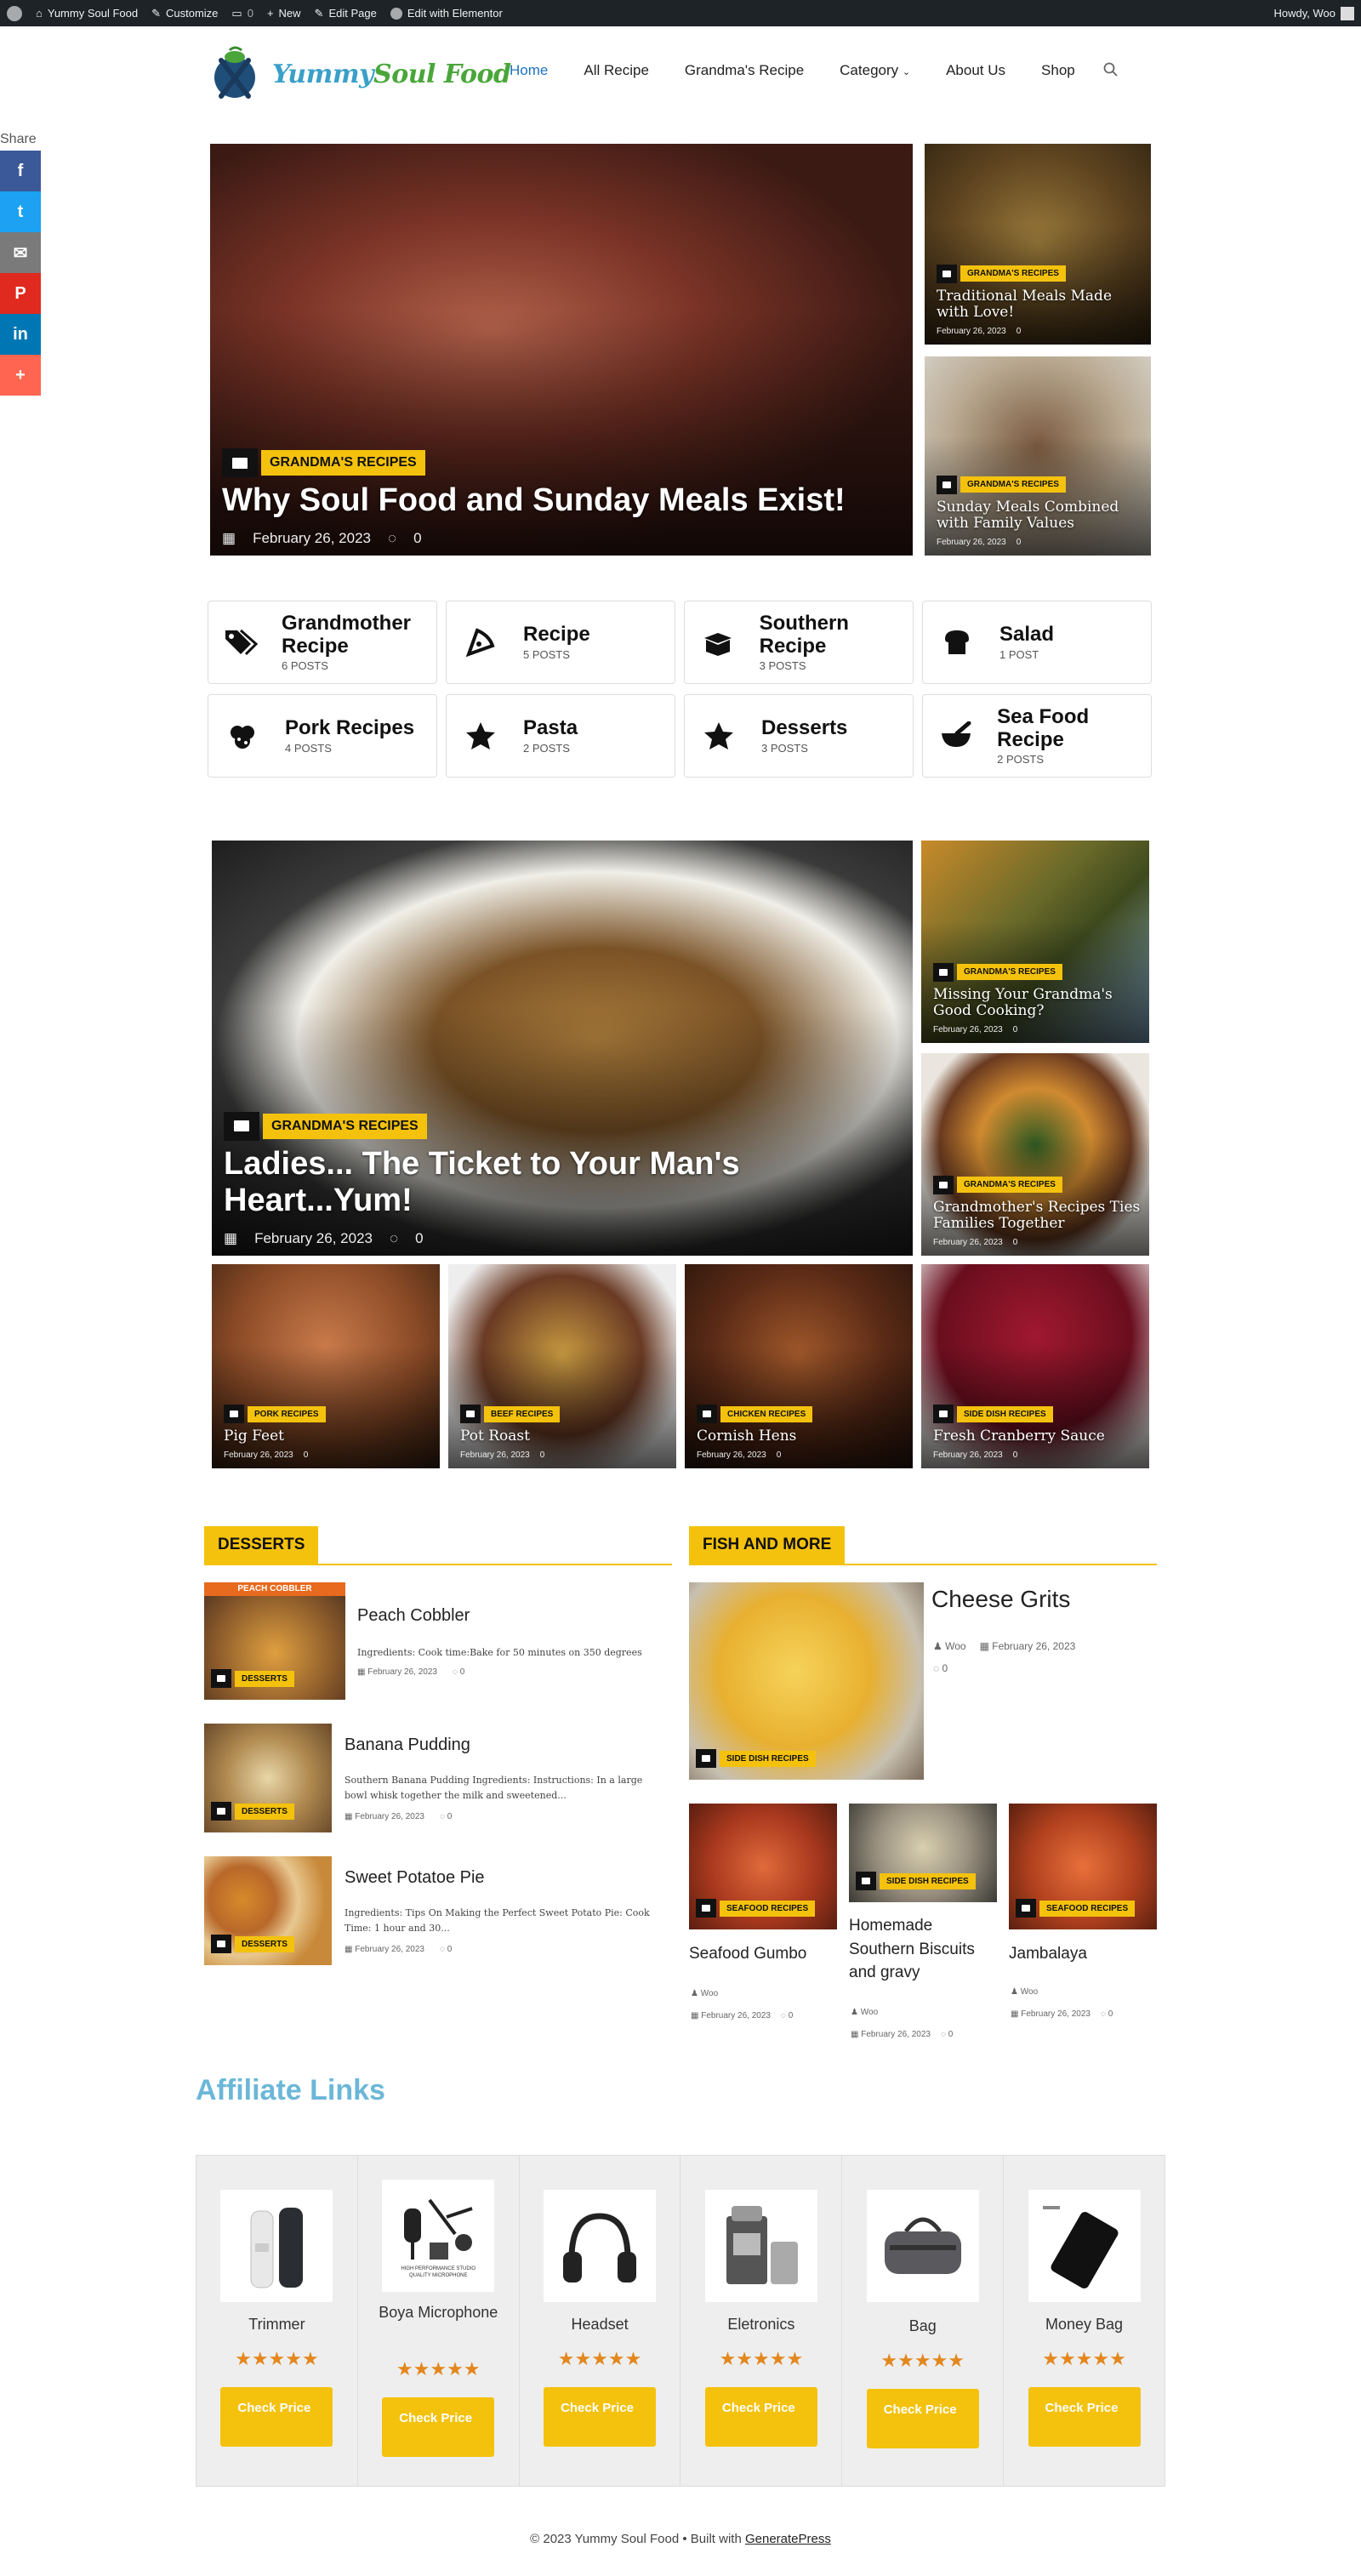 This screenshot has height=2576, width=1361. What do you see at coordinates (87, 13) in the screenshot?
I see `admin-site-link: ⌂ Yummy Soul Food` at bounding box center [87, 13].